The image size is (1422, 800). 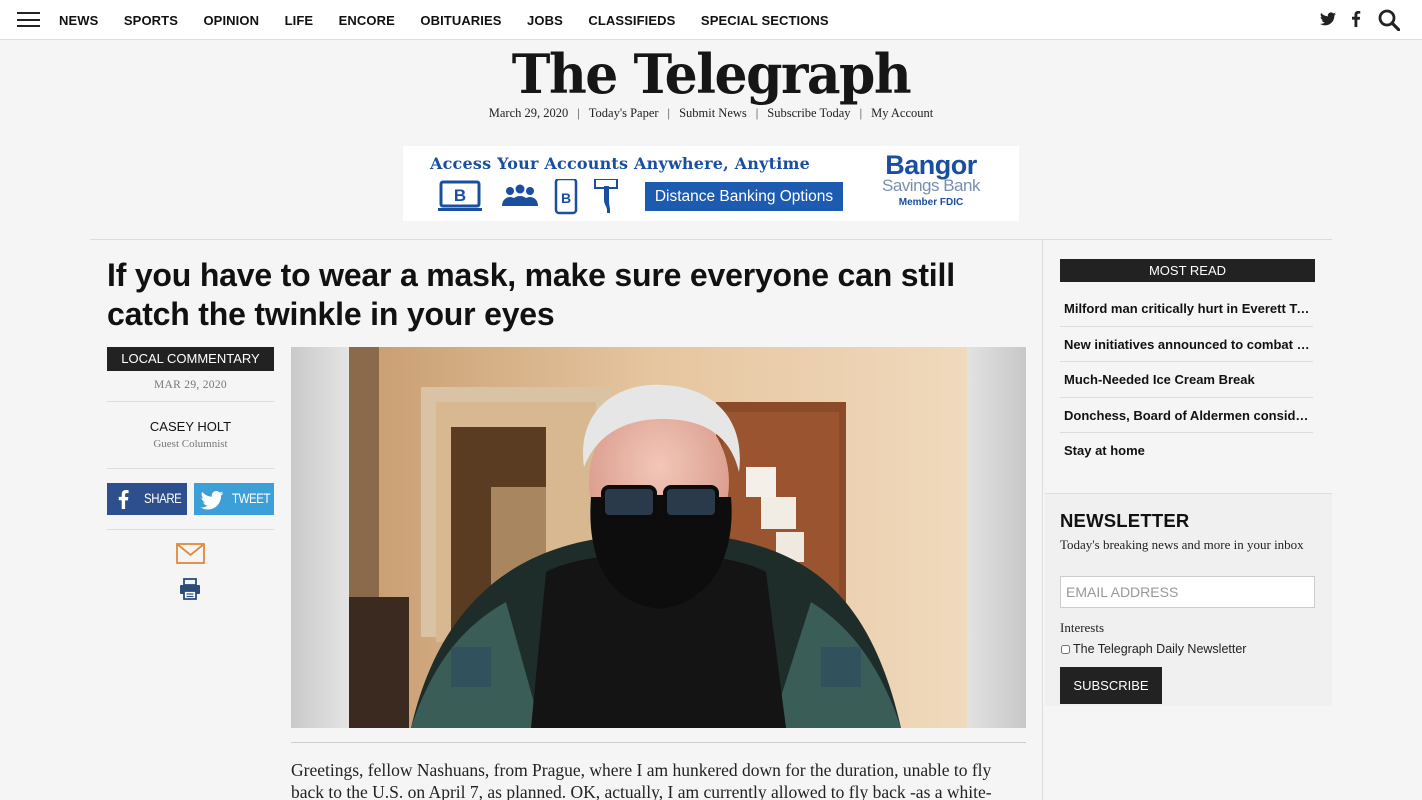 I want to click on most-read-header: MOST READ, so click(x=1187, y=270).